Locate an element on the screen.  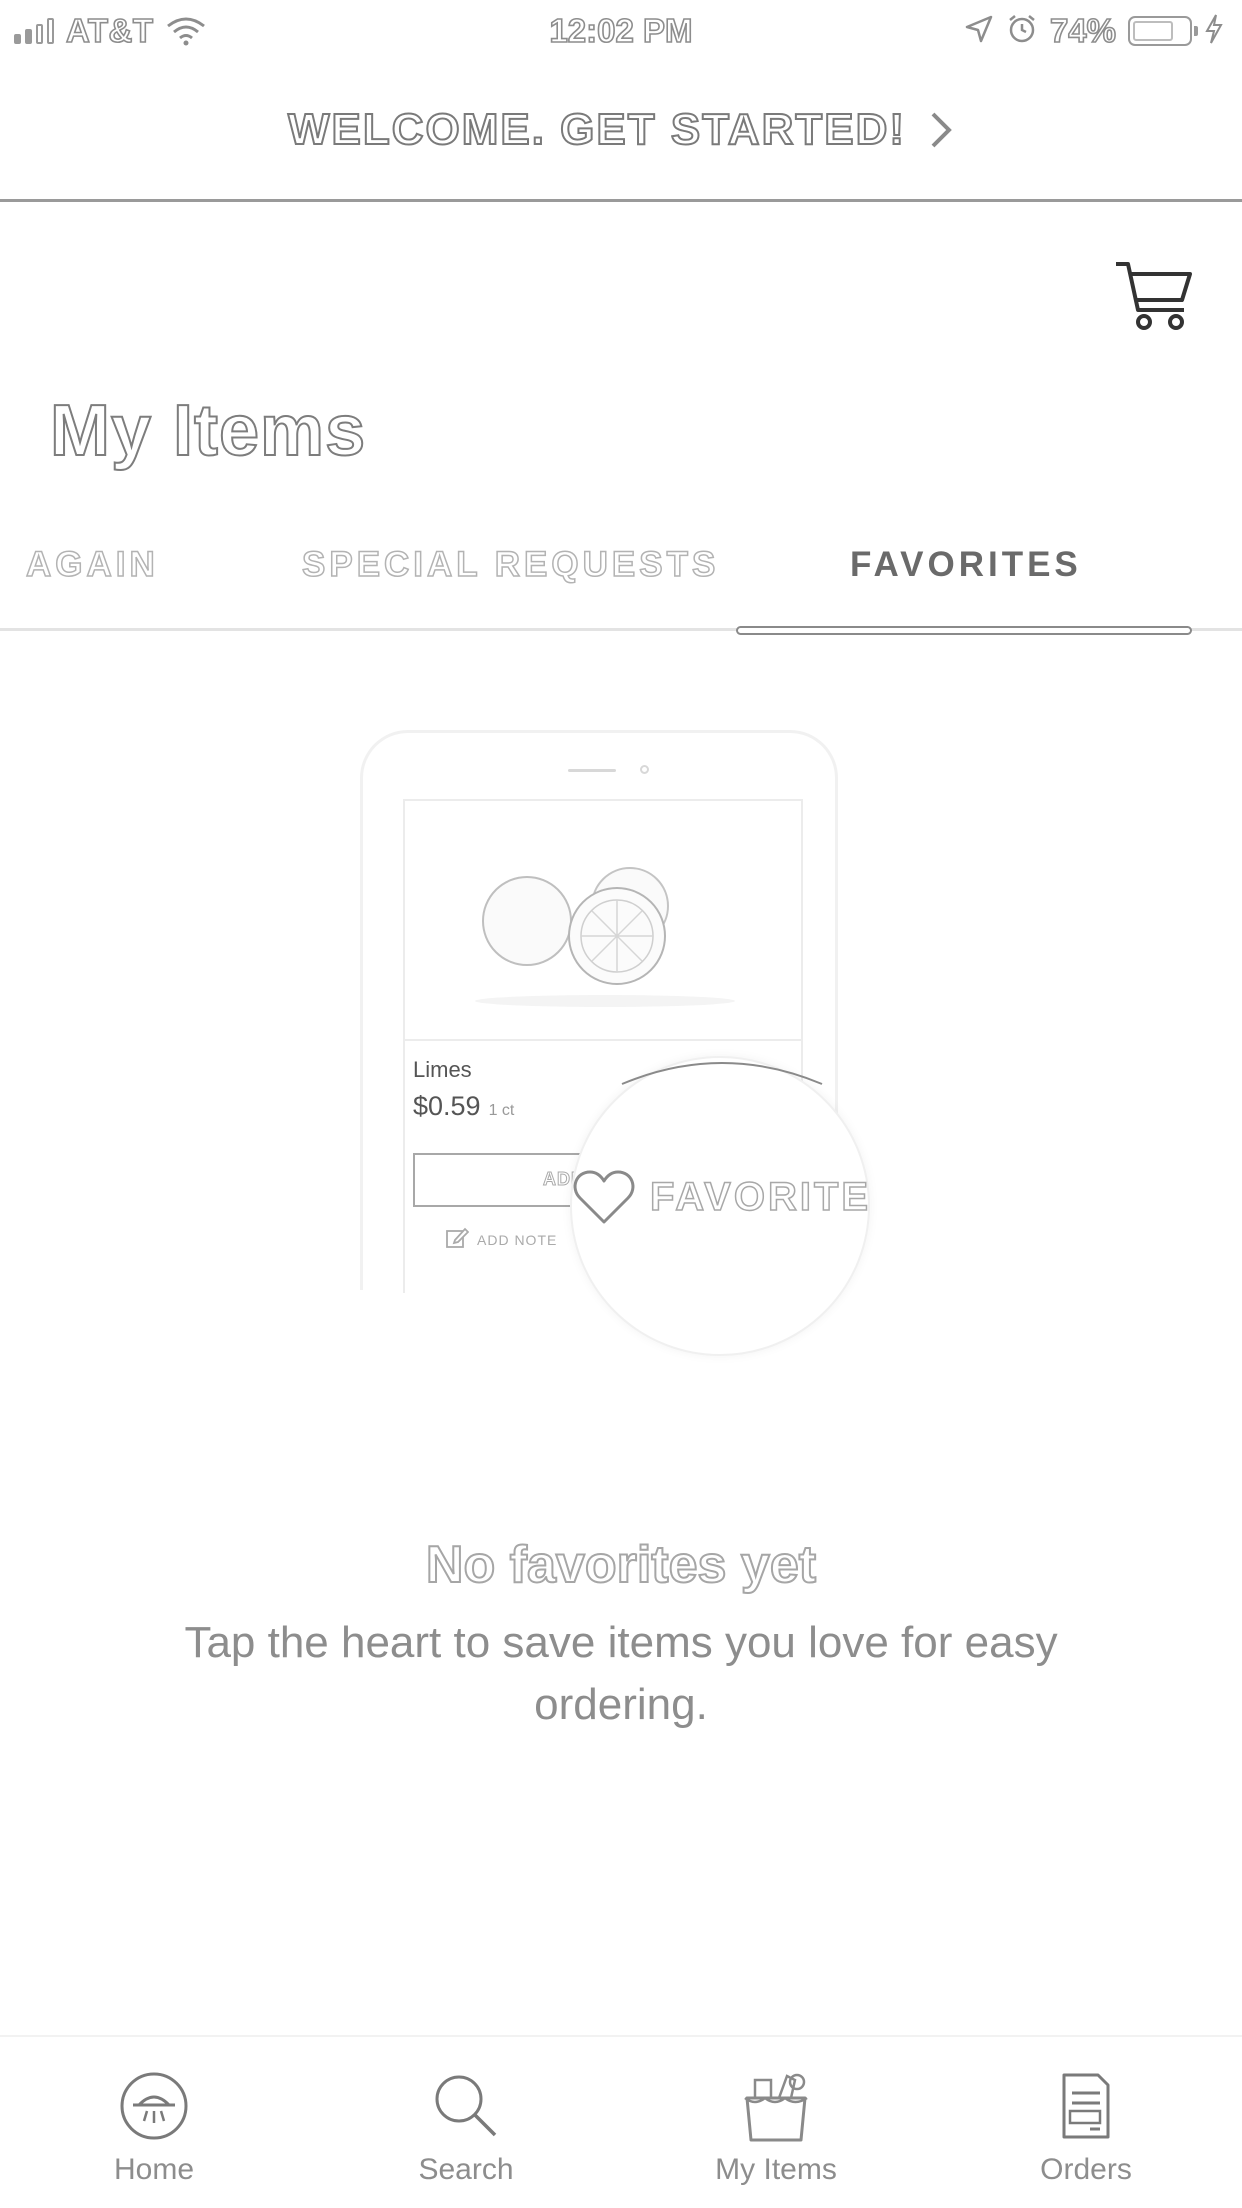
nav-search-label: Search is located at coordinates (466, 2169).